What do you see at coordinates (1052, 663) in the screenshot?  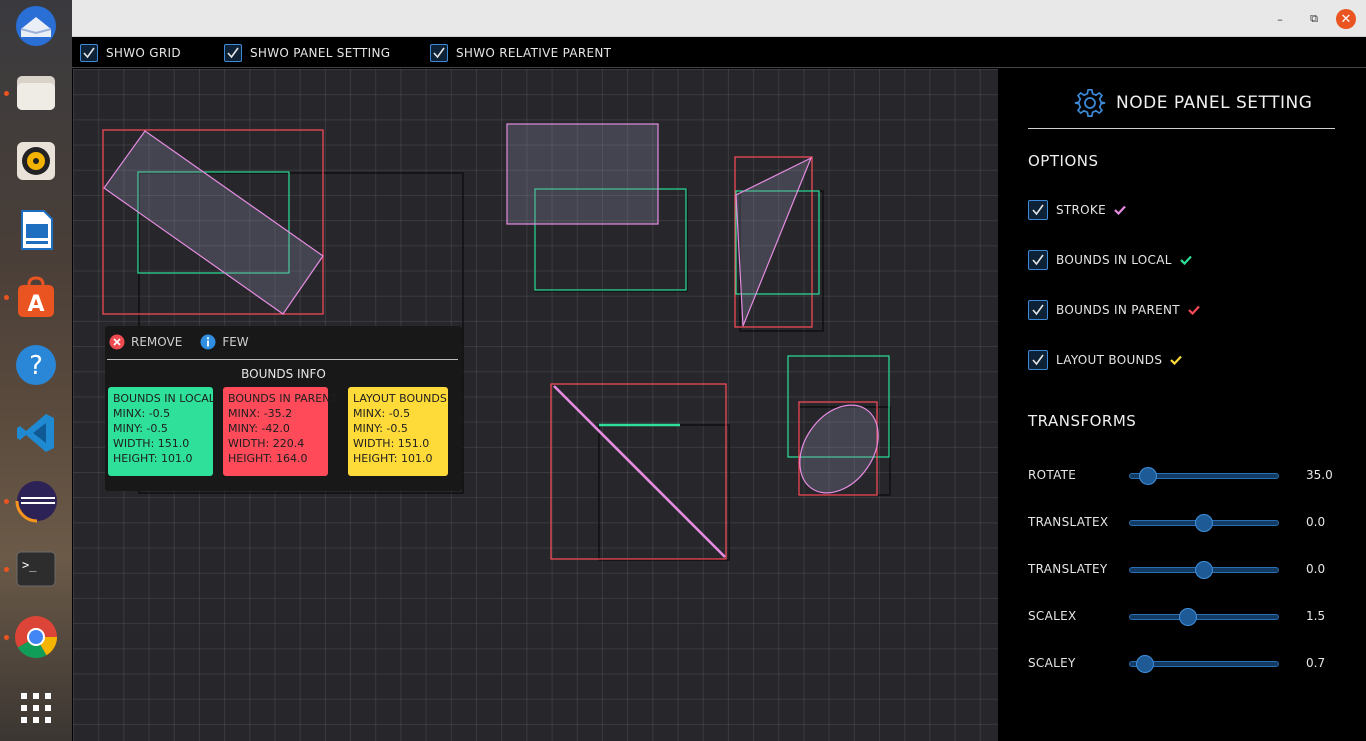 I see `scaley-label: SCALEY` at bounding box center [1052, 663].